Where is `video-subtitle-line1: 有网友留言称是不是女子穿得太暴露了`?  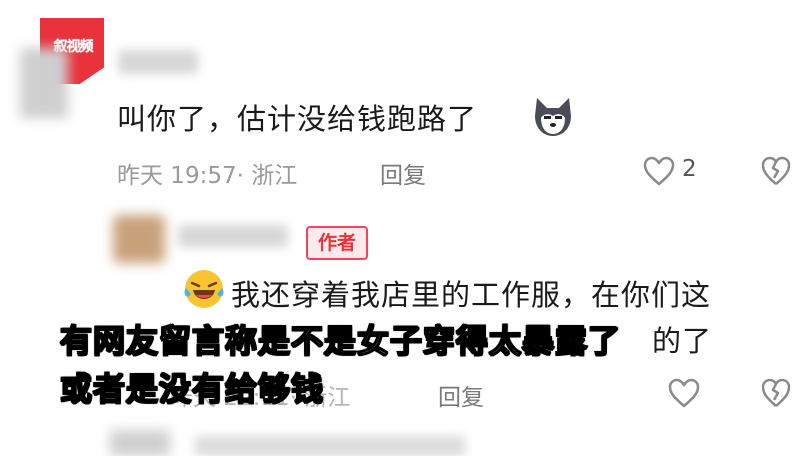 video-subtitle-line1: 有网友留言称是不是女子穿得太暴露了 is located at coordinates (340, 341).